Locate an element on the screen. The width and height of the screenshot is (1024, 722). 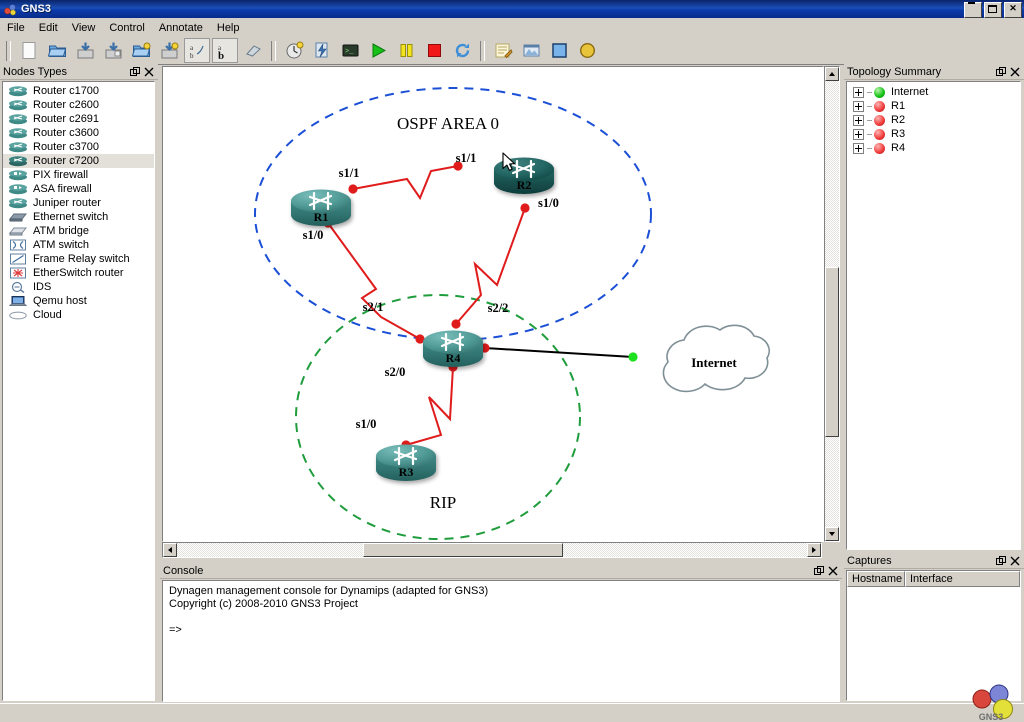
node-type-cloud: Cloud is located at coordinates (78, 315).